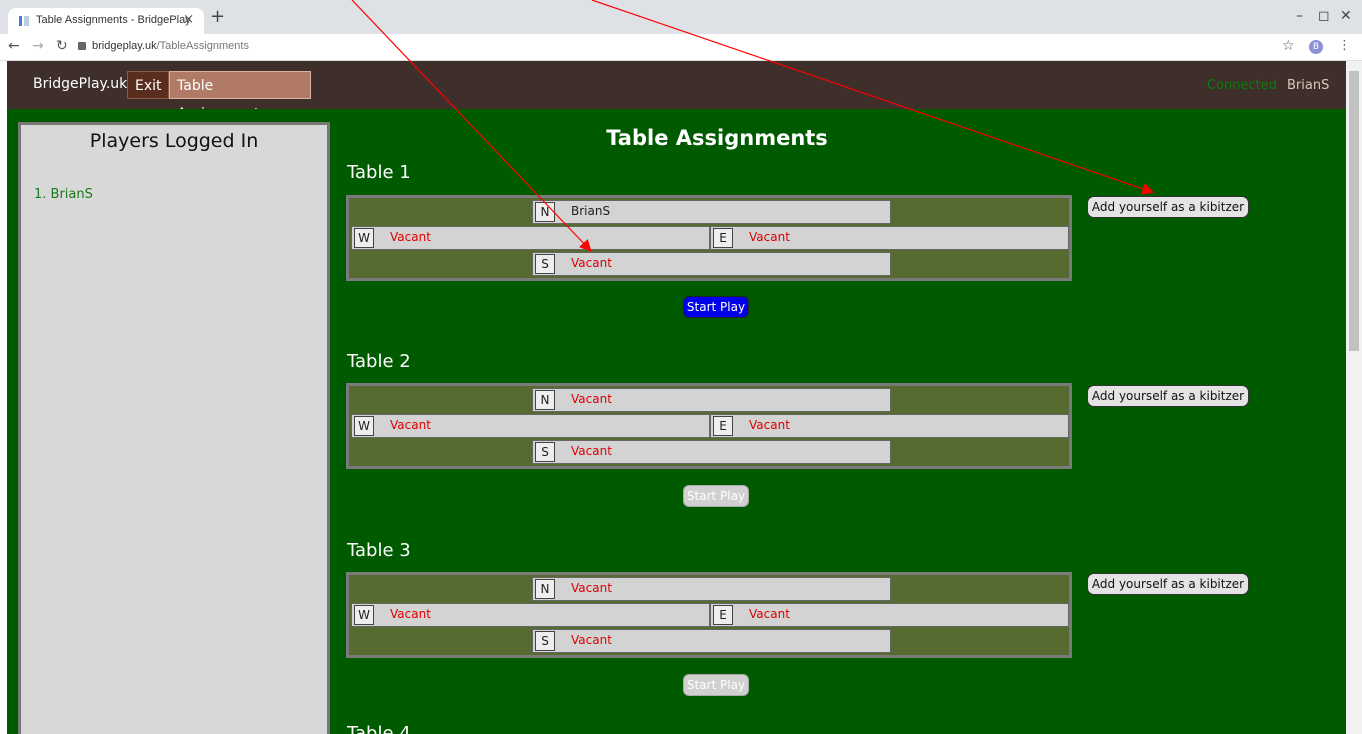  What do you see at coordinates (379, 550) in the screenshot?
I see `table-3-label: Table 3` at bounding box center [379, 550].